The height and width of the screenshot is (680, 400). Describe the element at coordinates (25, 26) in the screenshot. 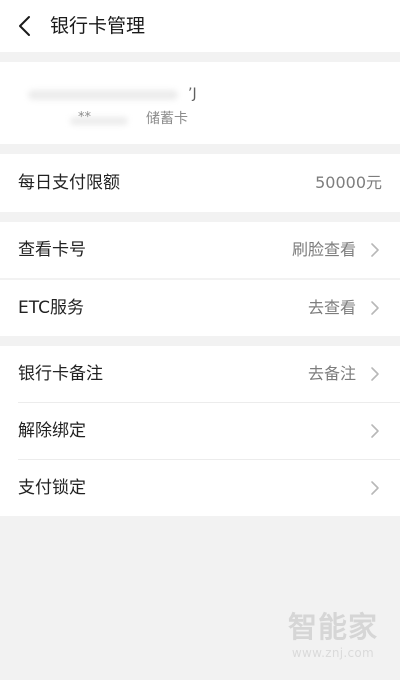

I see `back-chevron-icon` at that location.